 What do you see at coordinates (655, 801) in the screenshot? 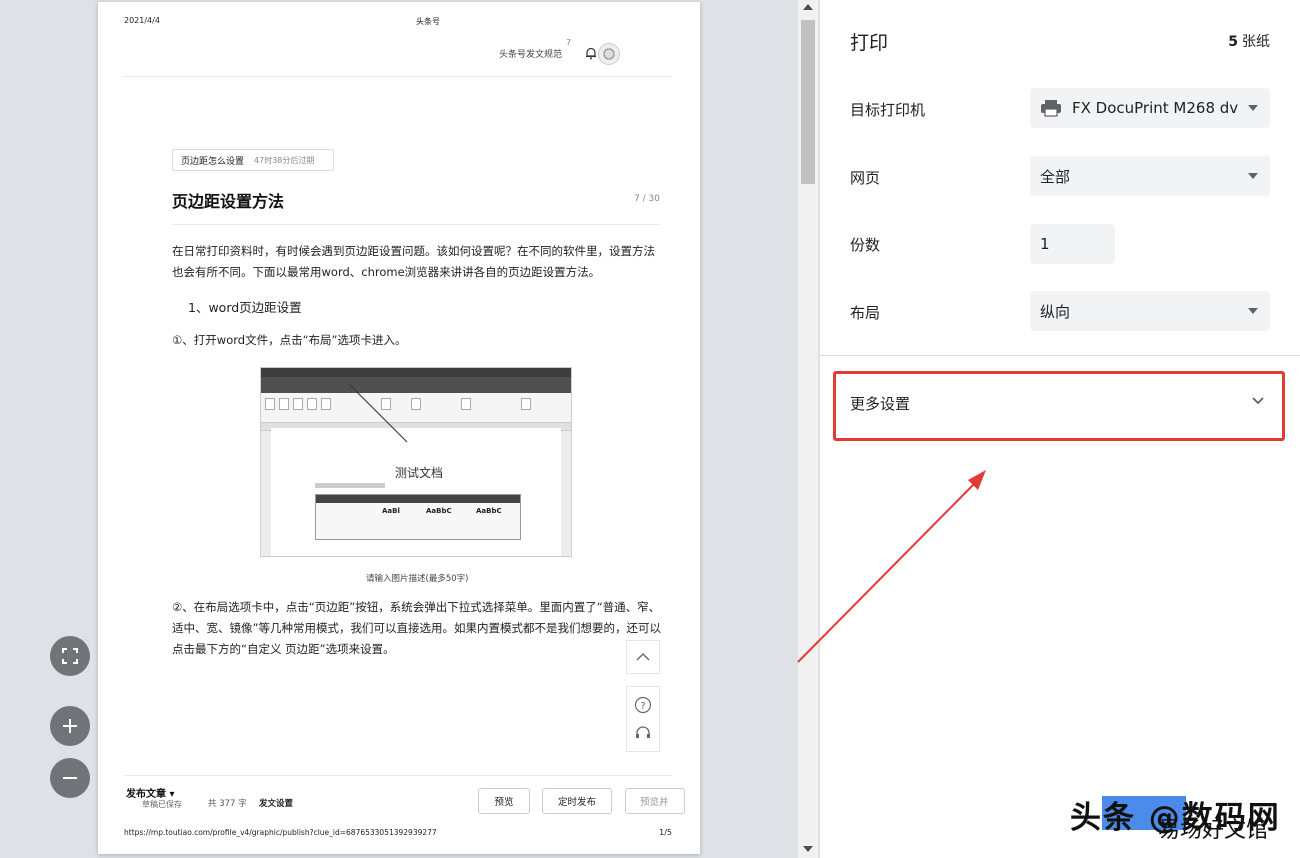
I see `preview-publish-button: 预览并` at bounding box center [655, 801].